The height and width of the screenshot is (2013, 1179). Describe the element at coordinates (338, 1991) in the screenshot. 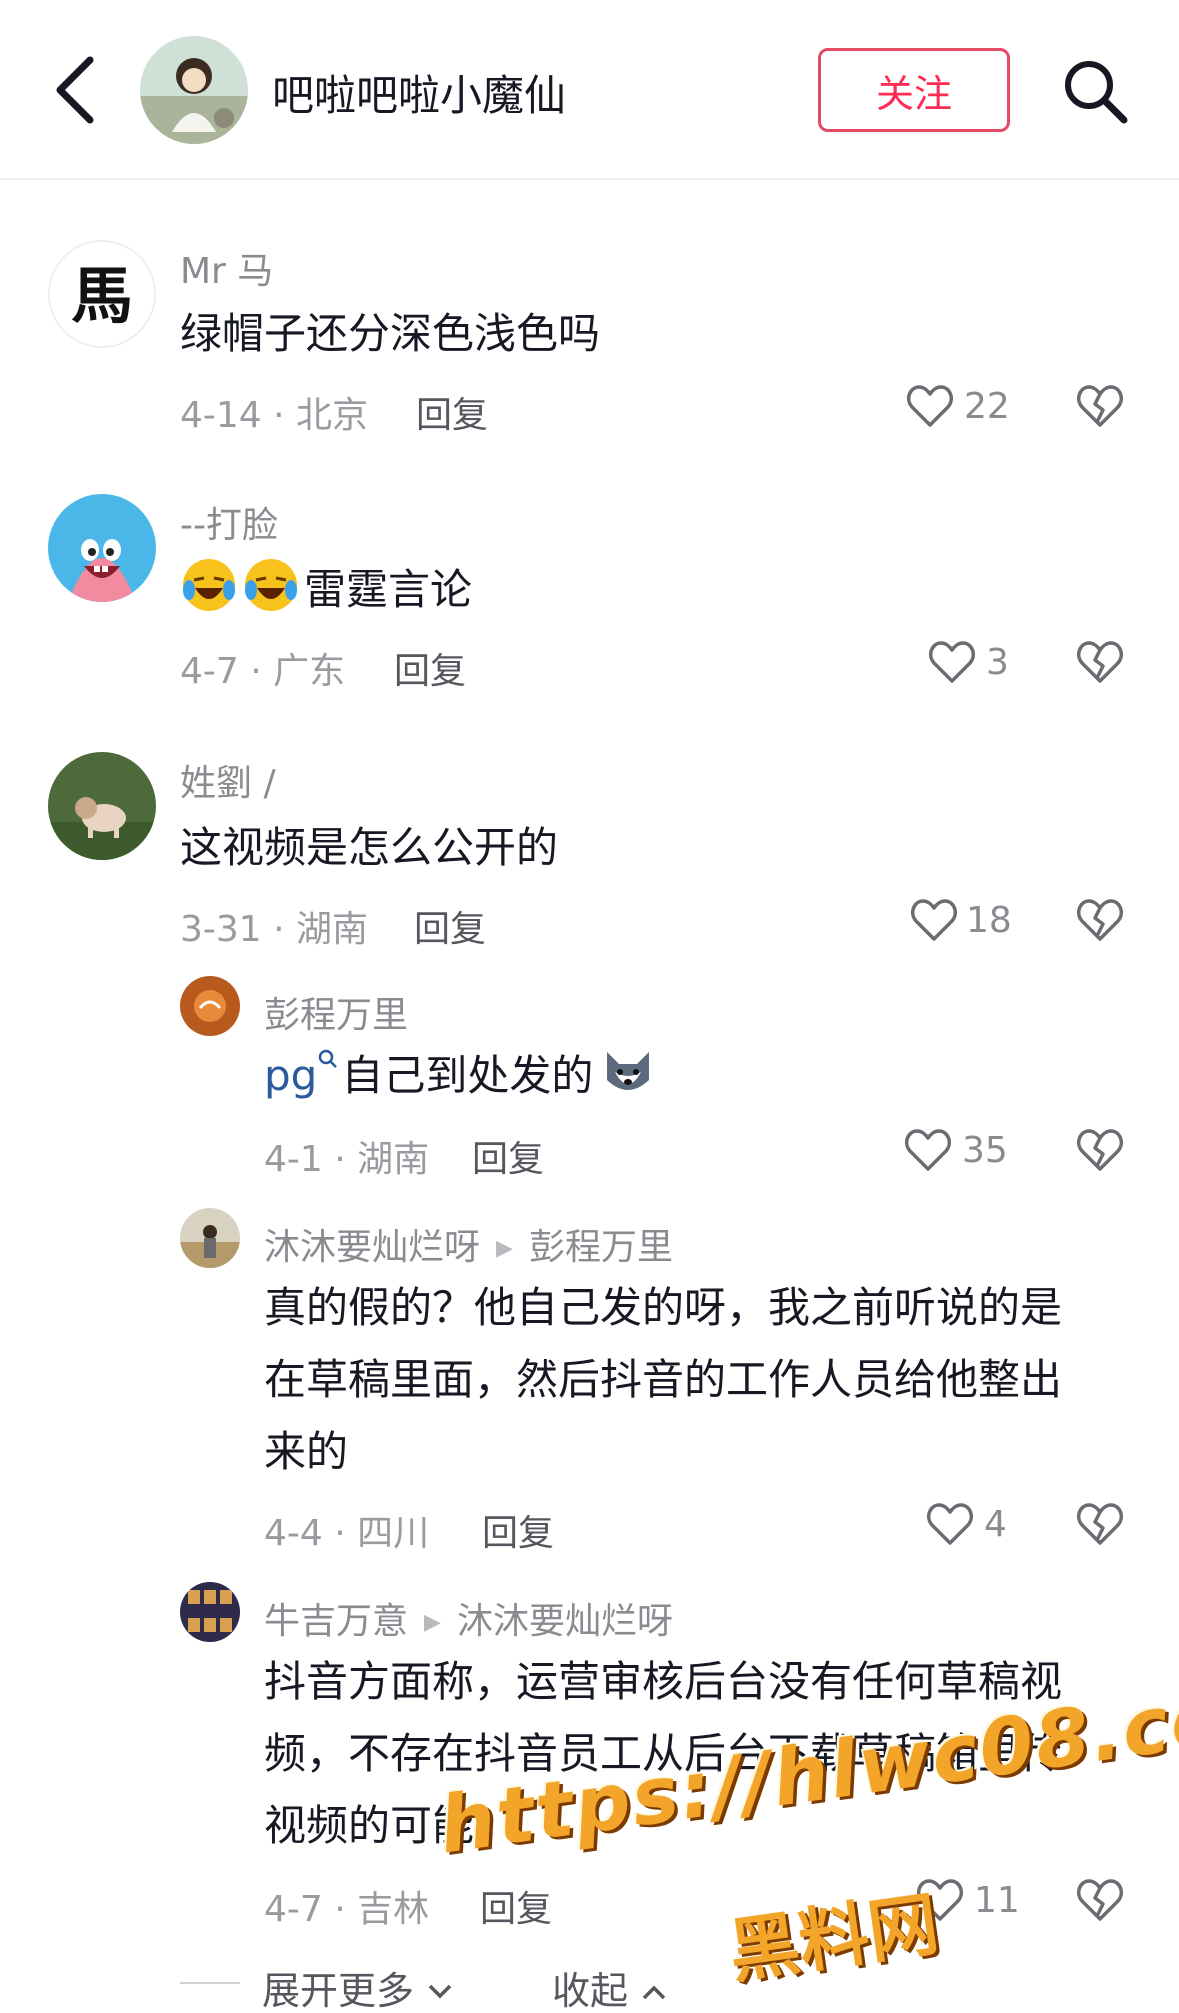

I see `expand-more-label: 展开更多` at that location.